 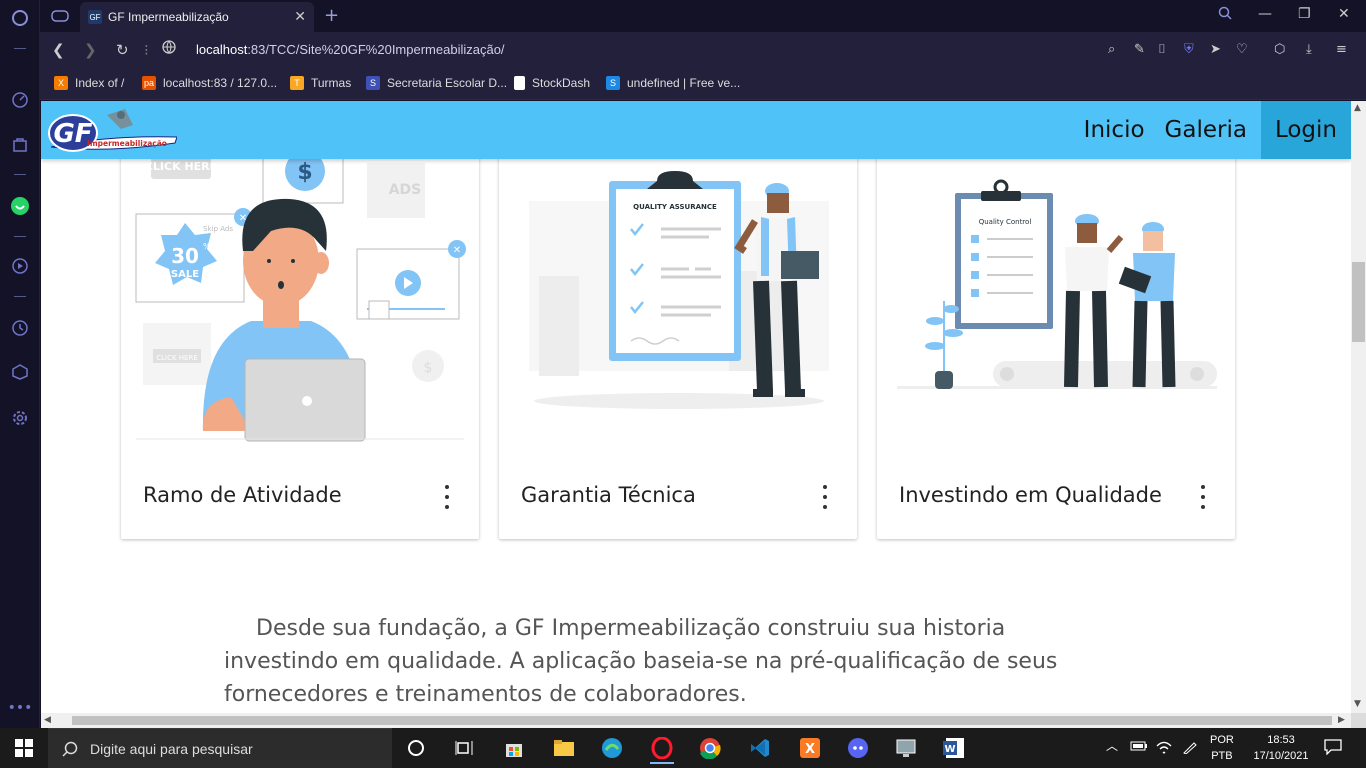 What do you see at coordinates (58, 50) in the screenshot?
I see `back-icon: ❮` at bounding box center [58, 50].